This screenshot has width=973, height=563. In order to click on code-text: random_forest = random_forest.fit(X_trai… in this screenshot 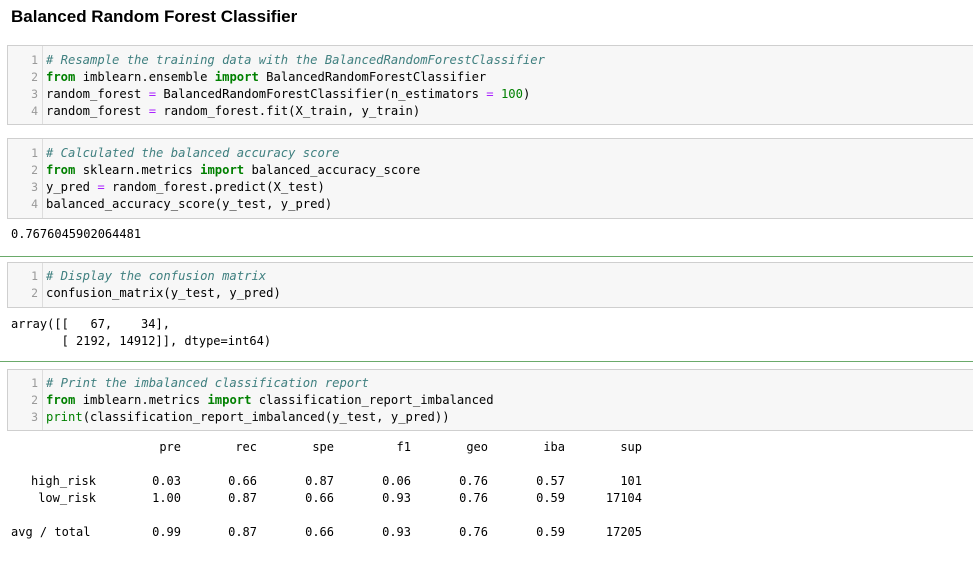, I will do `click(233, 111)`.